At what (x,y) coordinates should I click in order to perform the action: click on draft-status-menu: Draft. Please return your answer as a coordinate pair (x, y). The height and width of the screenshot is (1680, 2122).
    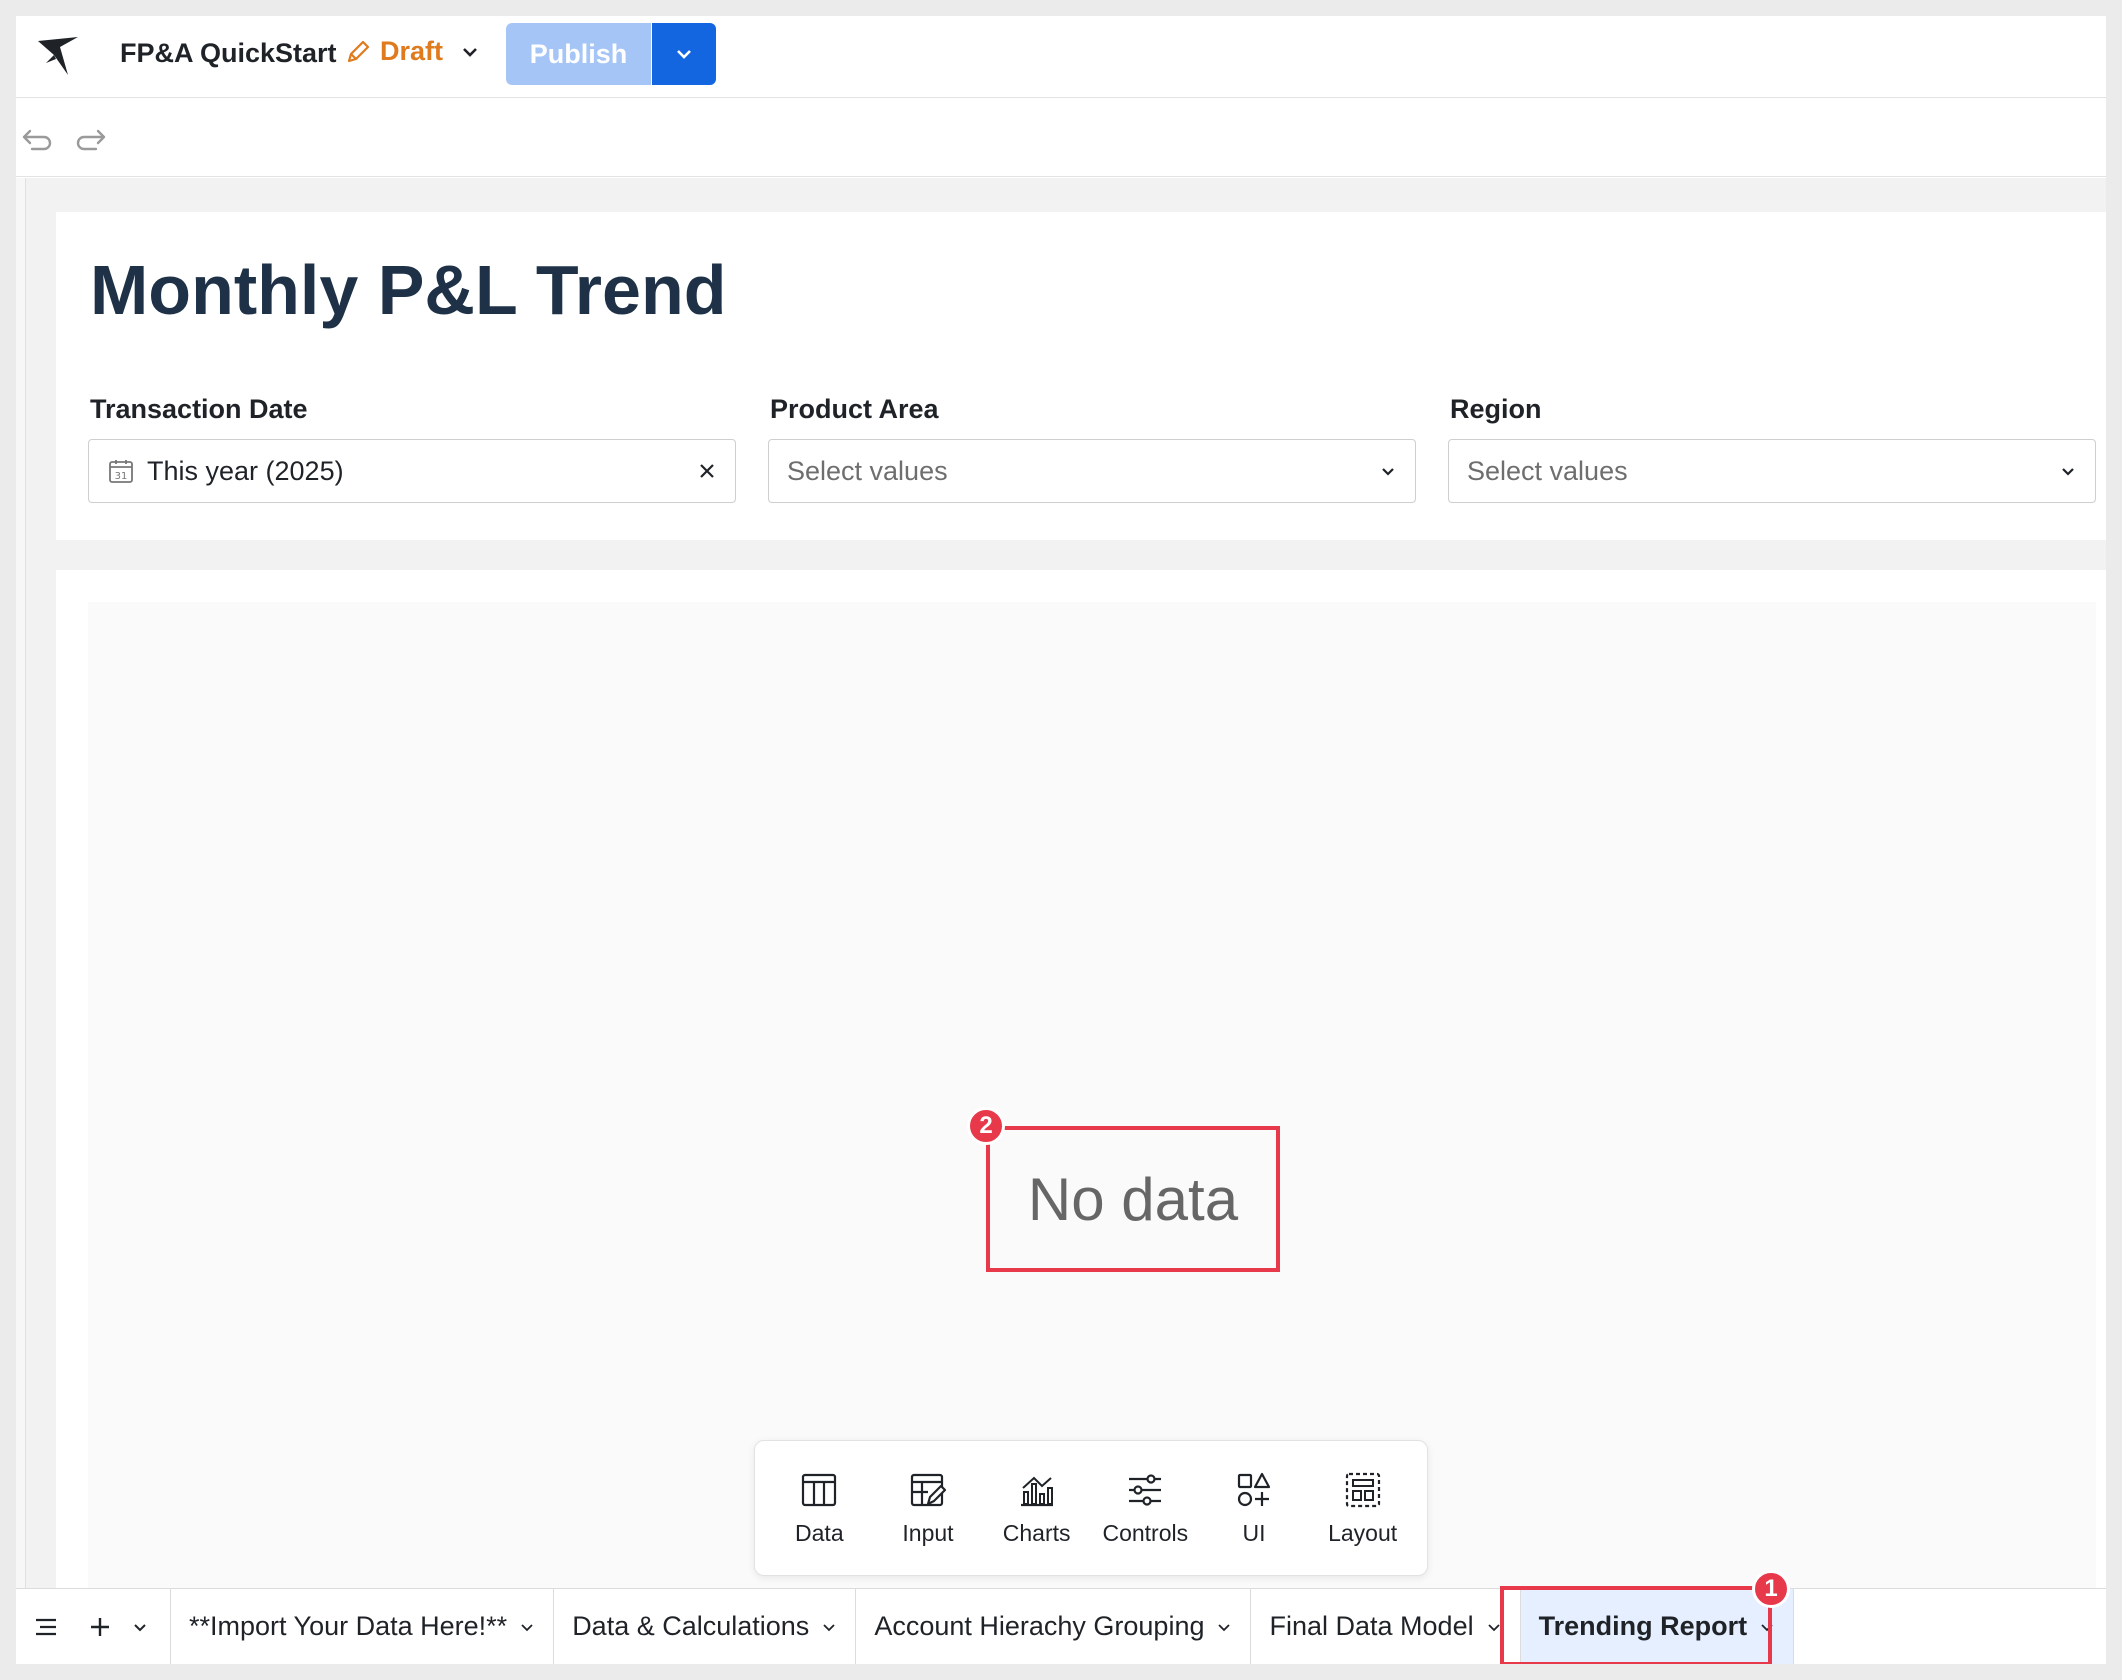
    Looking at the image, I should click on (411, 51).